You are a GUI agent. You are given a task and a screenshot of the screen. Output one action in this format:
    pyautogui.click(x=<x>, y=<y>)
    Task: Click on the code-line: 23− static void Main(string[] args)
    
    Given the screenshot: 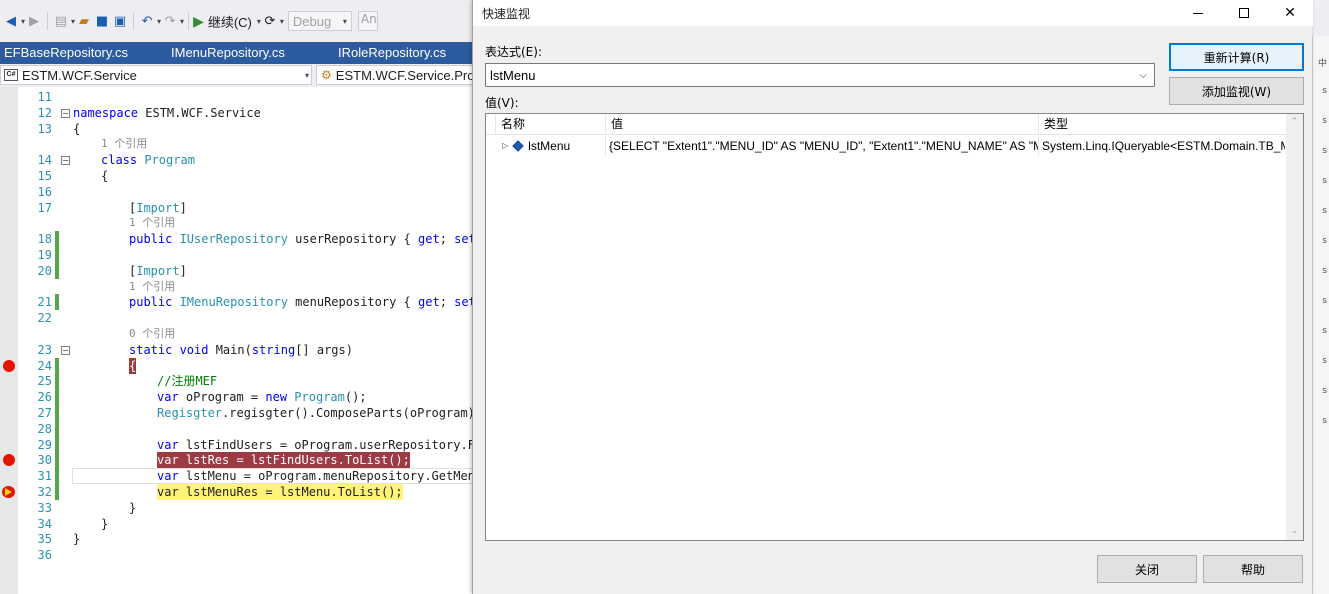 What is the action you would take?
    pyautogui.click(x=237, y=350)
    